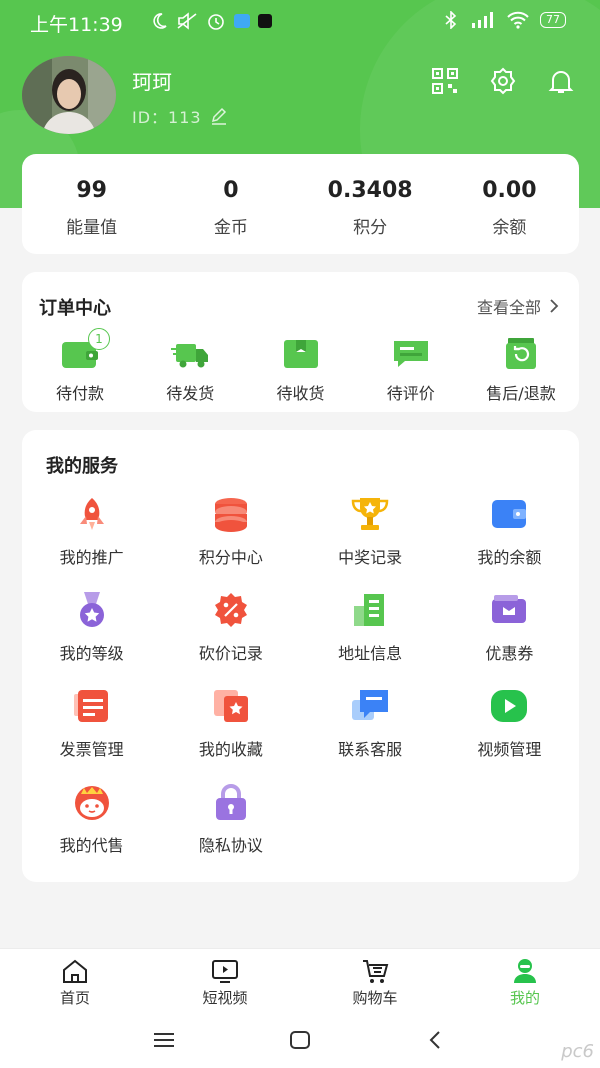 Image resolution: width=600 pixels, height=1068 pixels. I want to click on service-my-favorites: 我的收藏, so click(230, 734).